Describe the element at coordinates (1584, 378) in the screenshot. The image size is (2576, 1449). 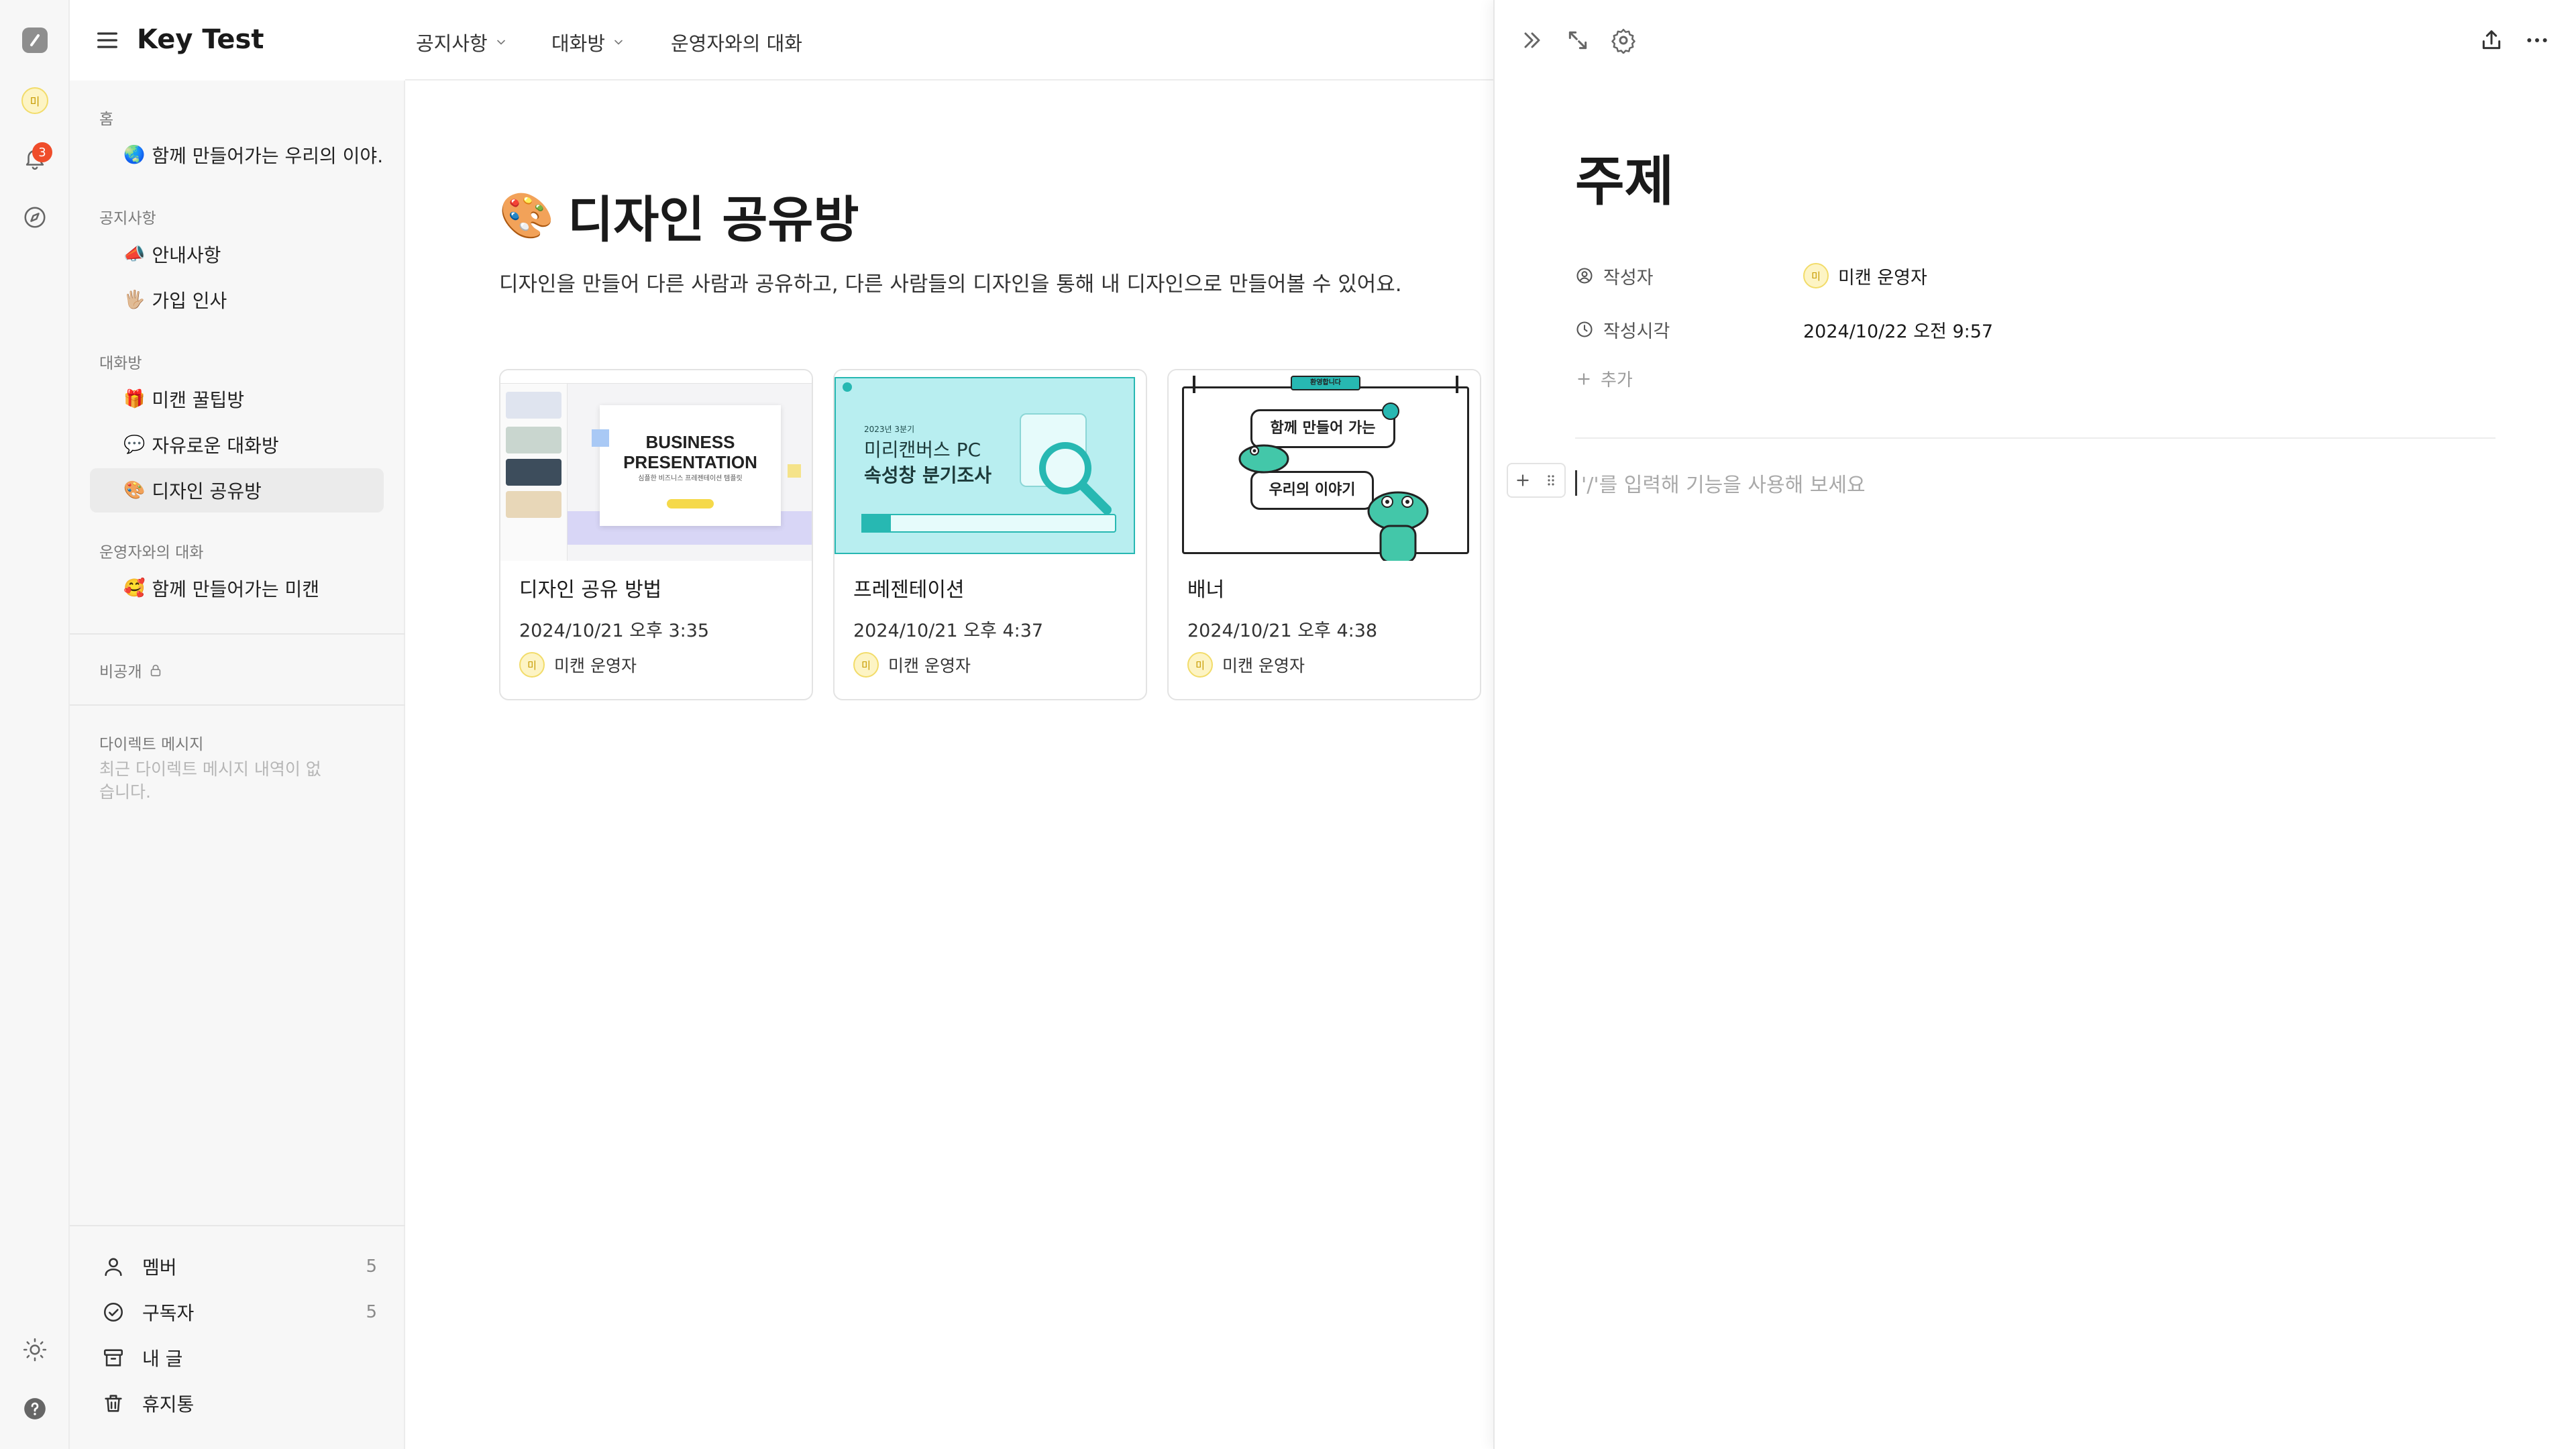
I see `plus-icon` at that location.